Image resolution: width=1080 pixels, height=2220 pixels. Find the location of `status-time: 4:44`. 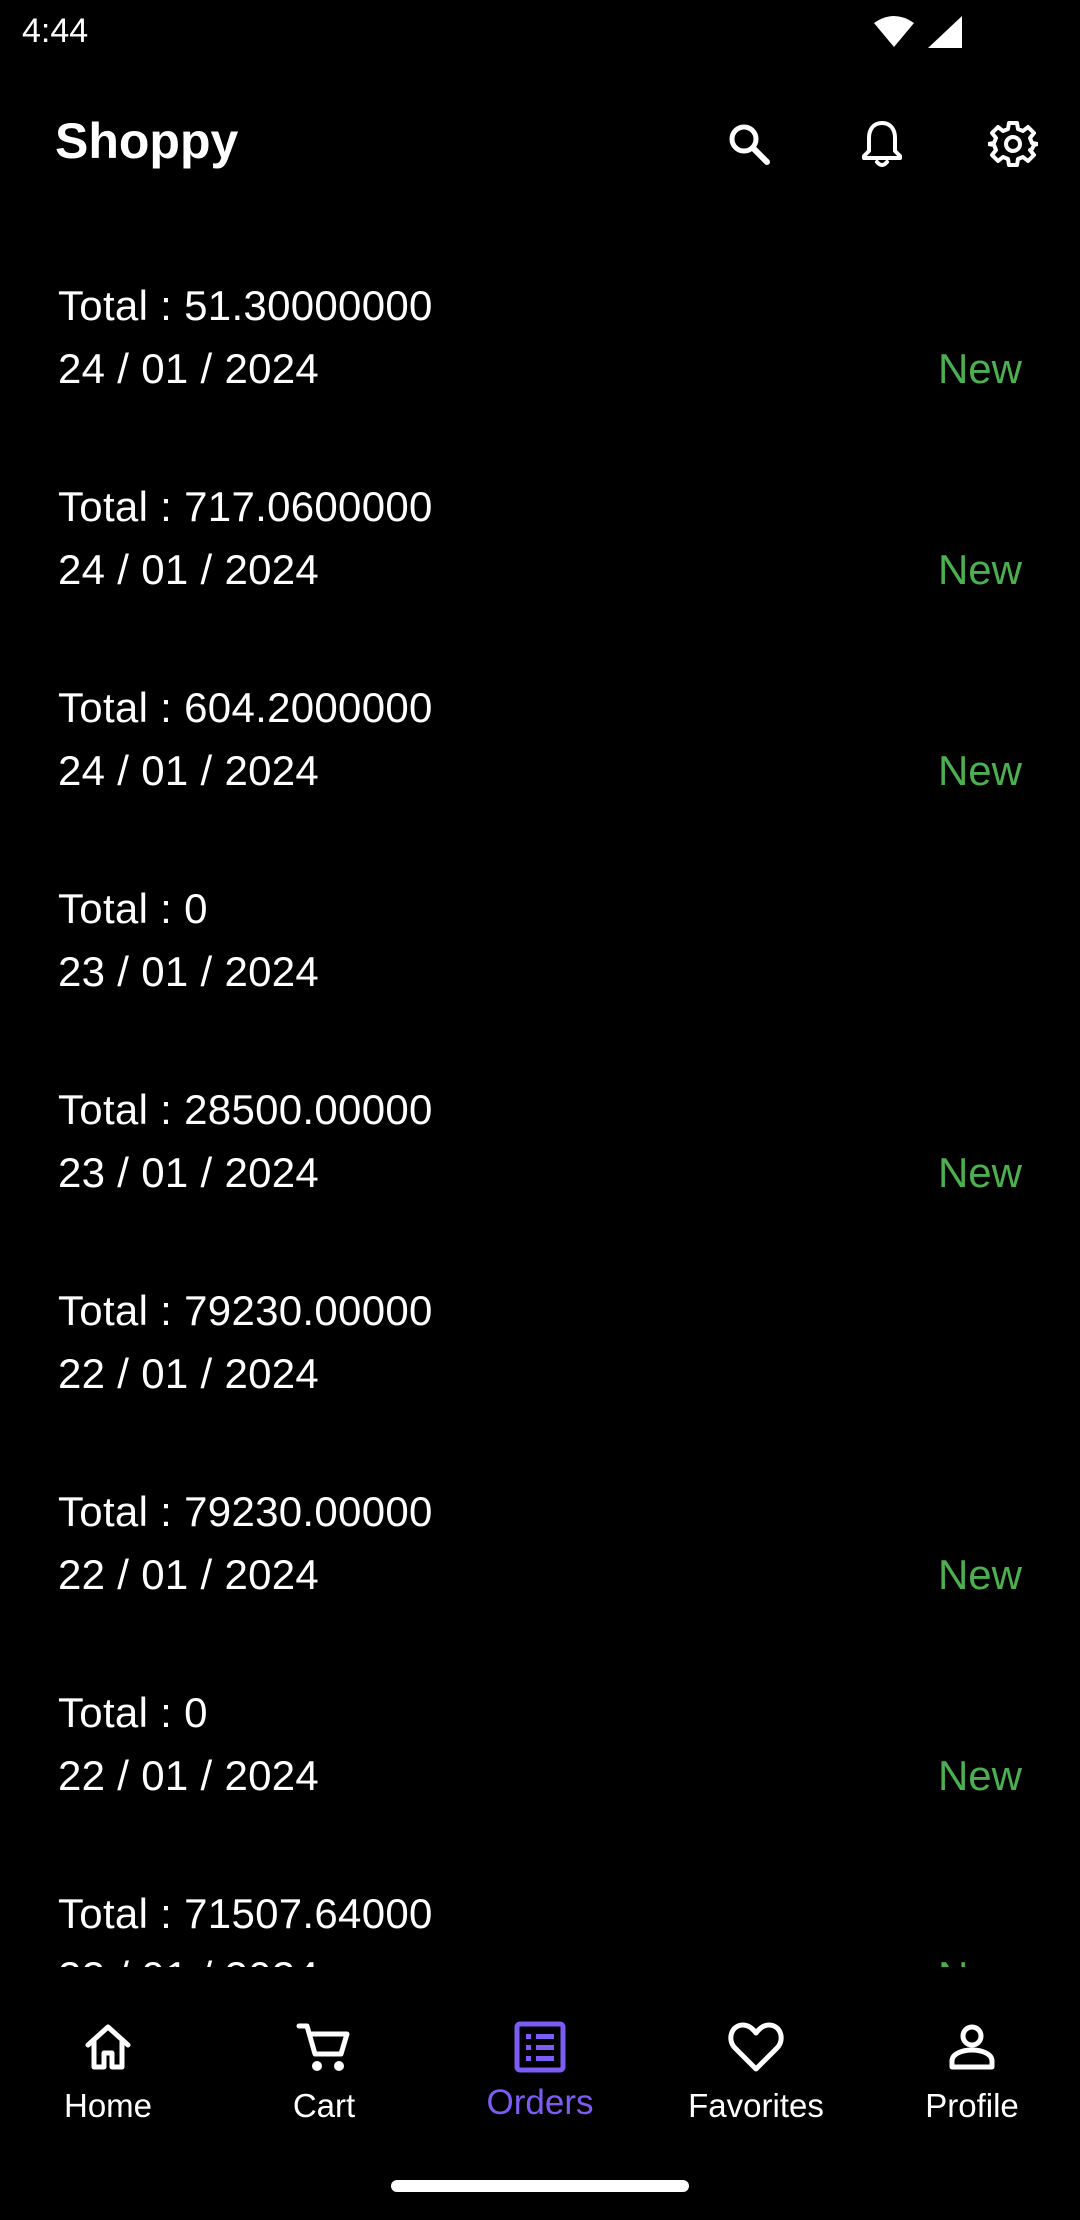

status-time: 4:44 is located at coordinates (55, 31).